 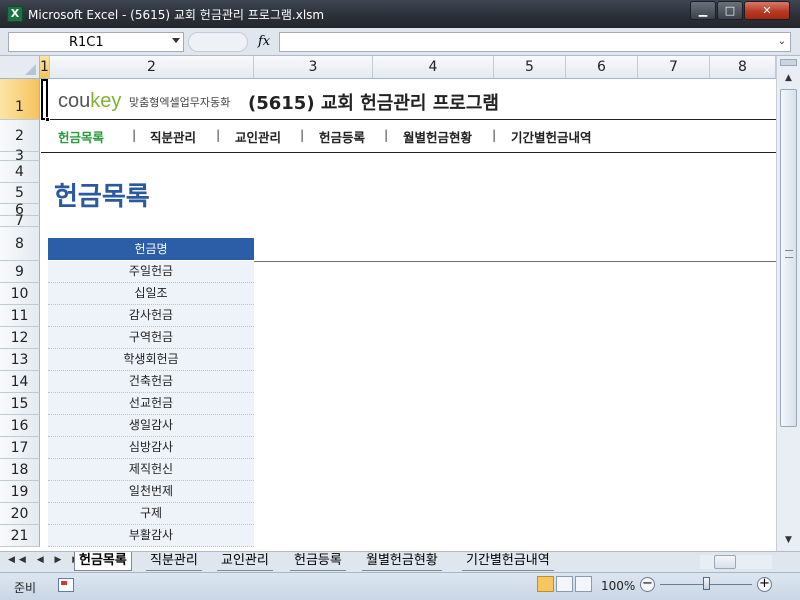 I want to click on split-box, so click(x=788, y=62).